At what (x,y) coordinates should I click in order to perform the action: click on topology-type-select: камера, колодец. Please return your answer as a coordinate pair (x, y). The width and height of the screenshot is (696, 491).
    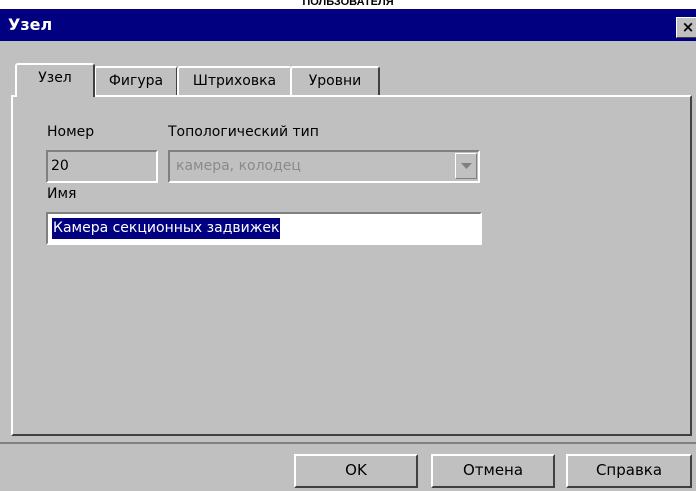
    Looking at the image, I should click on (324, 166).